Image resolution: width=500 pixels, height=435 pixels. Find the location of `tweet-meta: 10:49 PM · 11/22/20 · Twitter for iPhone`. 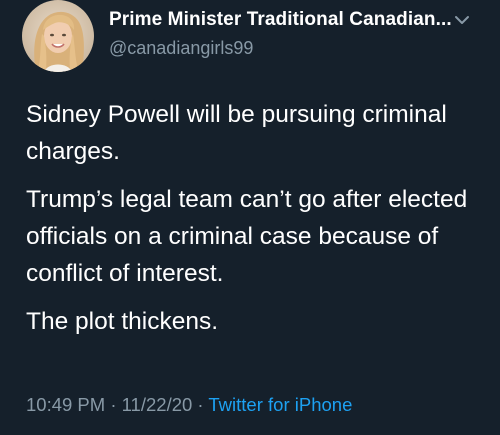

tweet-meta: 10:49 PM · 11/22/20 · Twitter for iPhone is located at coordinates (189, 405).